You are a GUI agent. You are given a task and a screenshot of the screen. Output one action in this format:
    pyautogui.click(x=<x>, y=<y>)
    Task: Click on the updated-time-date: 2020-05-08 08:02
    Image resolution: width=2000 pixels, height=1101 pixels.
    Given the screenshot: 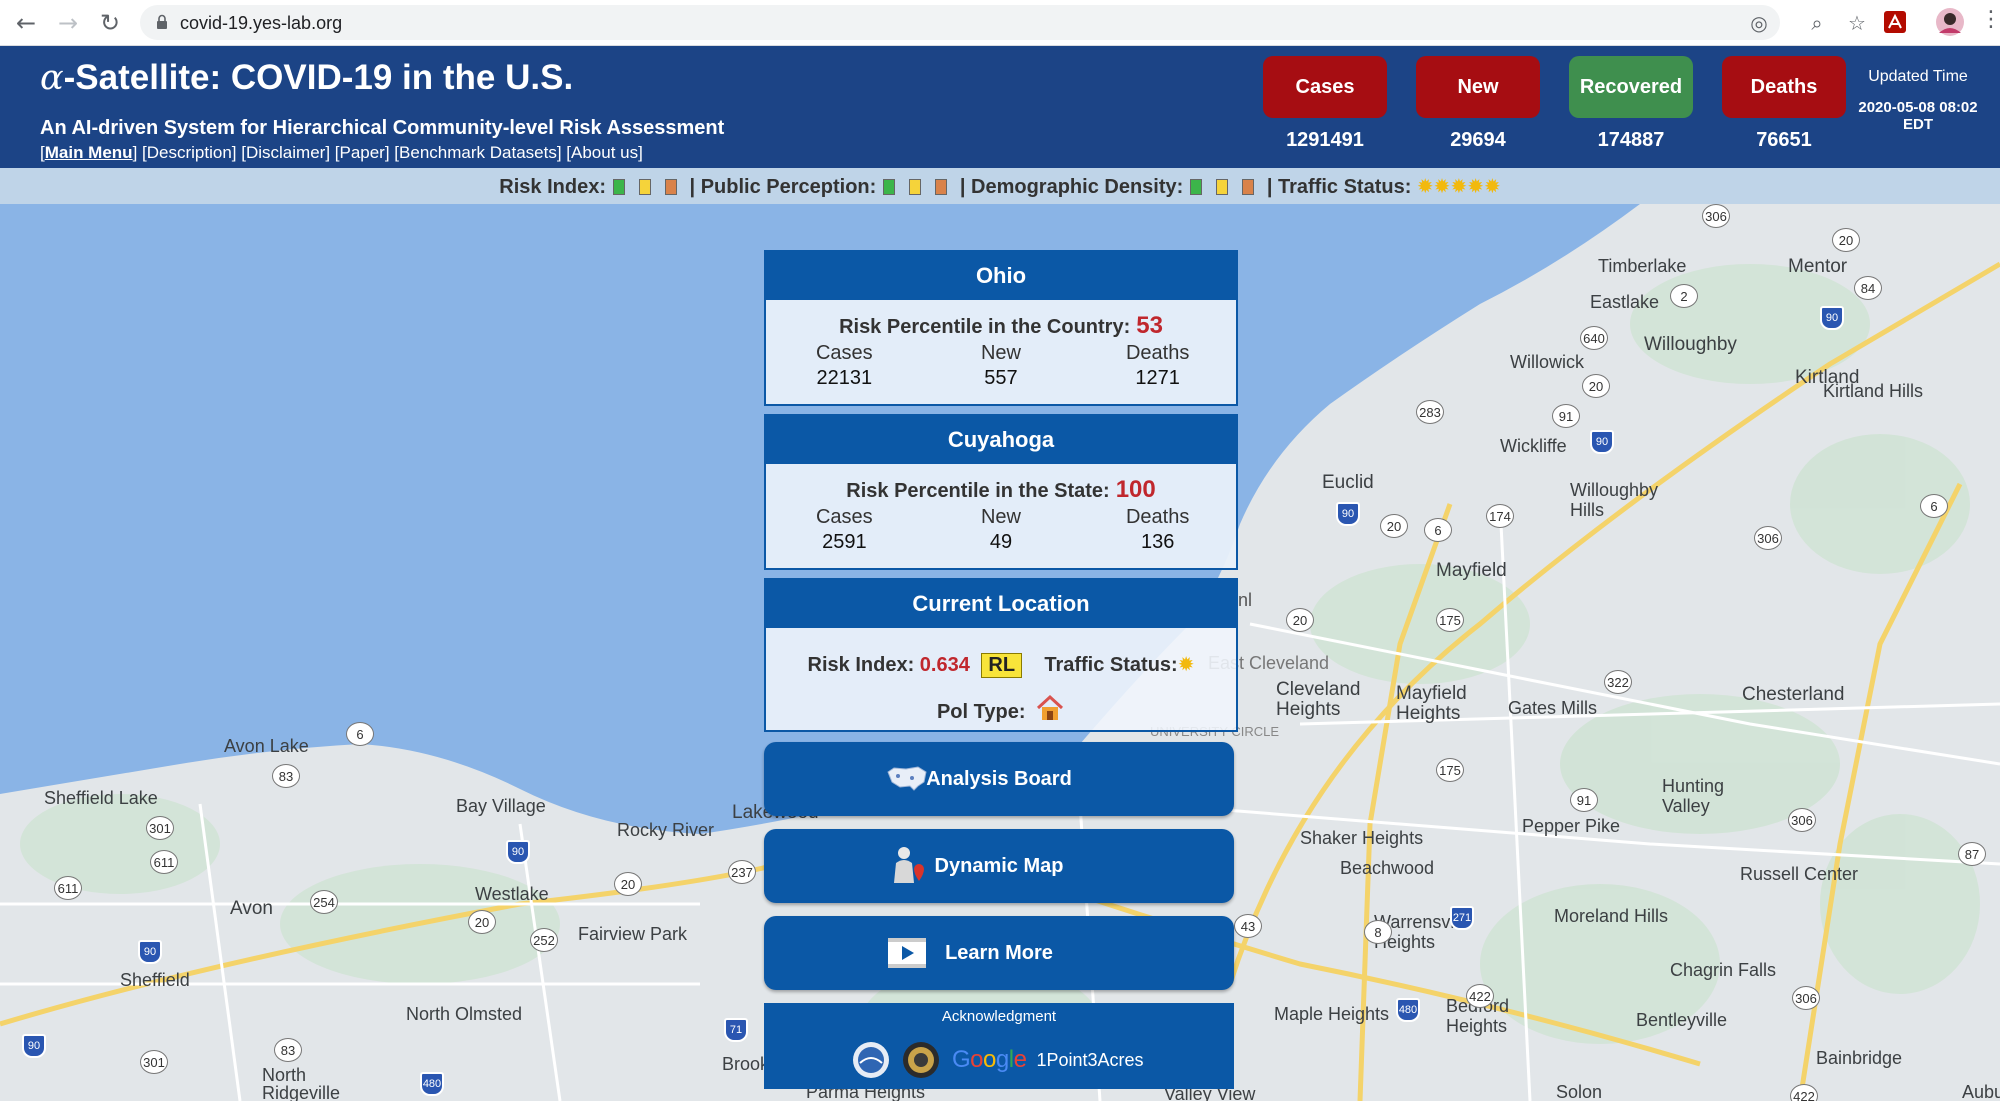 What is the action you would take?
    pyautogui.click(x=1918, y=107)
    